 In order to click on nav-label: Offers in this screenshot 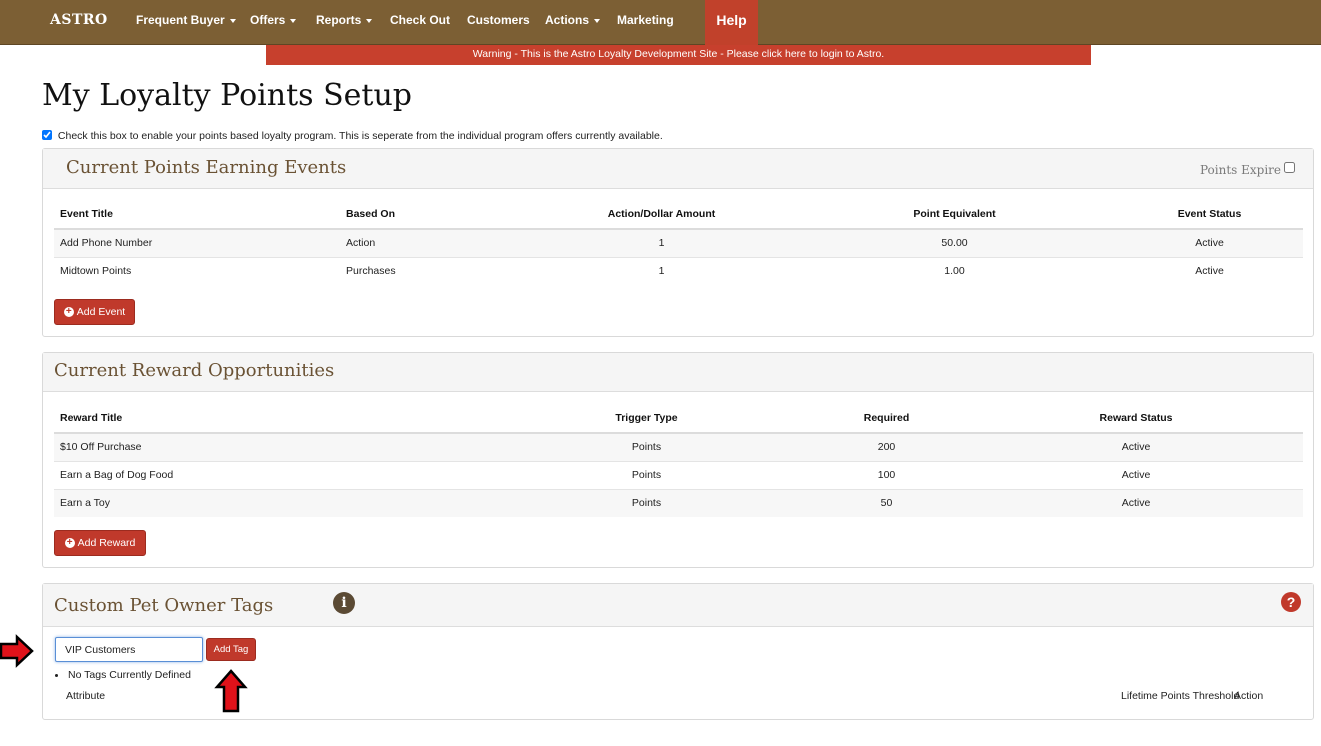, I will do `click(268, 20)`.